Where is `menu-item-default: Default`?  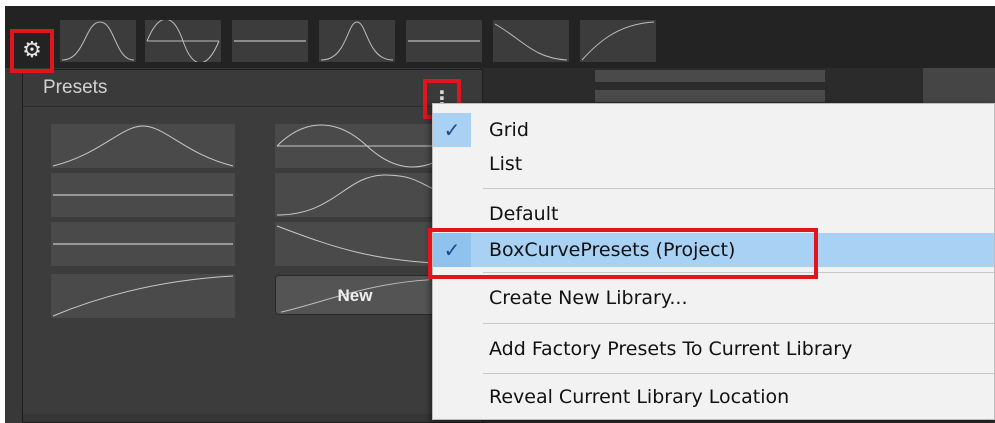
menu-item-default: Default is located at coordinates (713, 214).